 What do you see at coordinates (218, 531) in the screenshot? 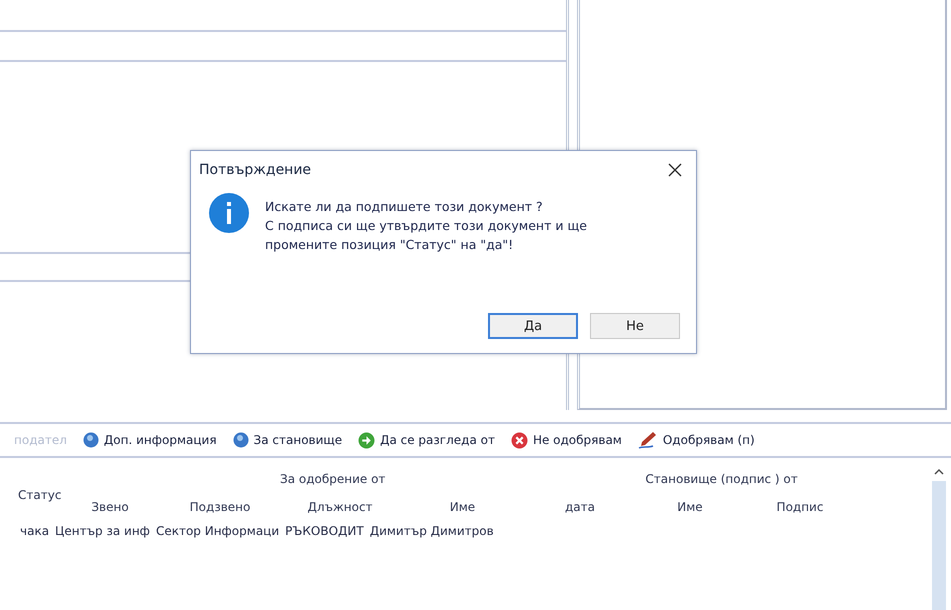
I see `table-cell: Сектор Информаци` at bounding box center [218, 531].